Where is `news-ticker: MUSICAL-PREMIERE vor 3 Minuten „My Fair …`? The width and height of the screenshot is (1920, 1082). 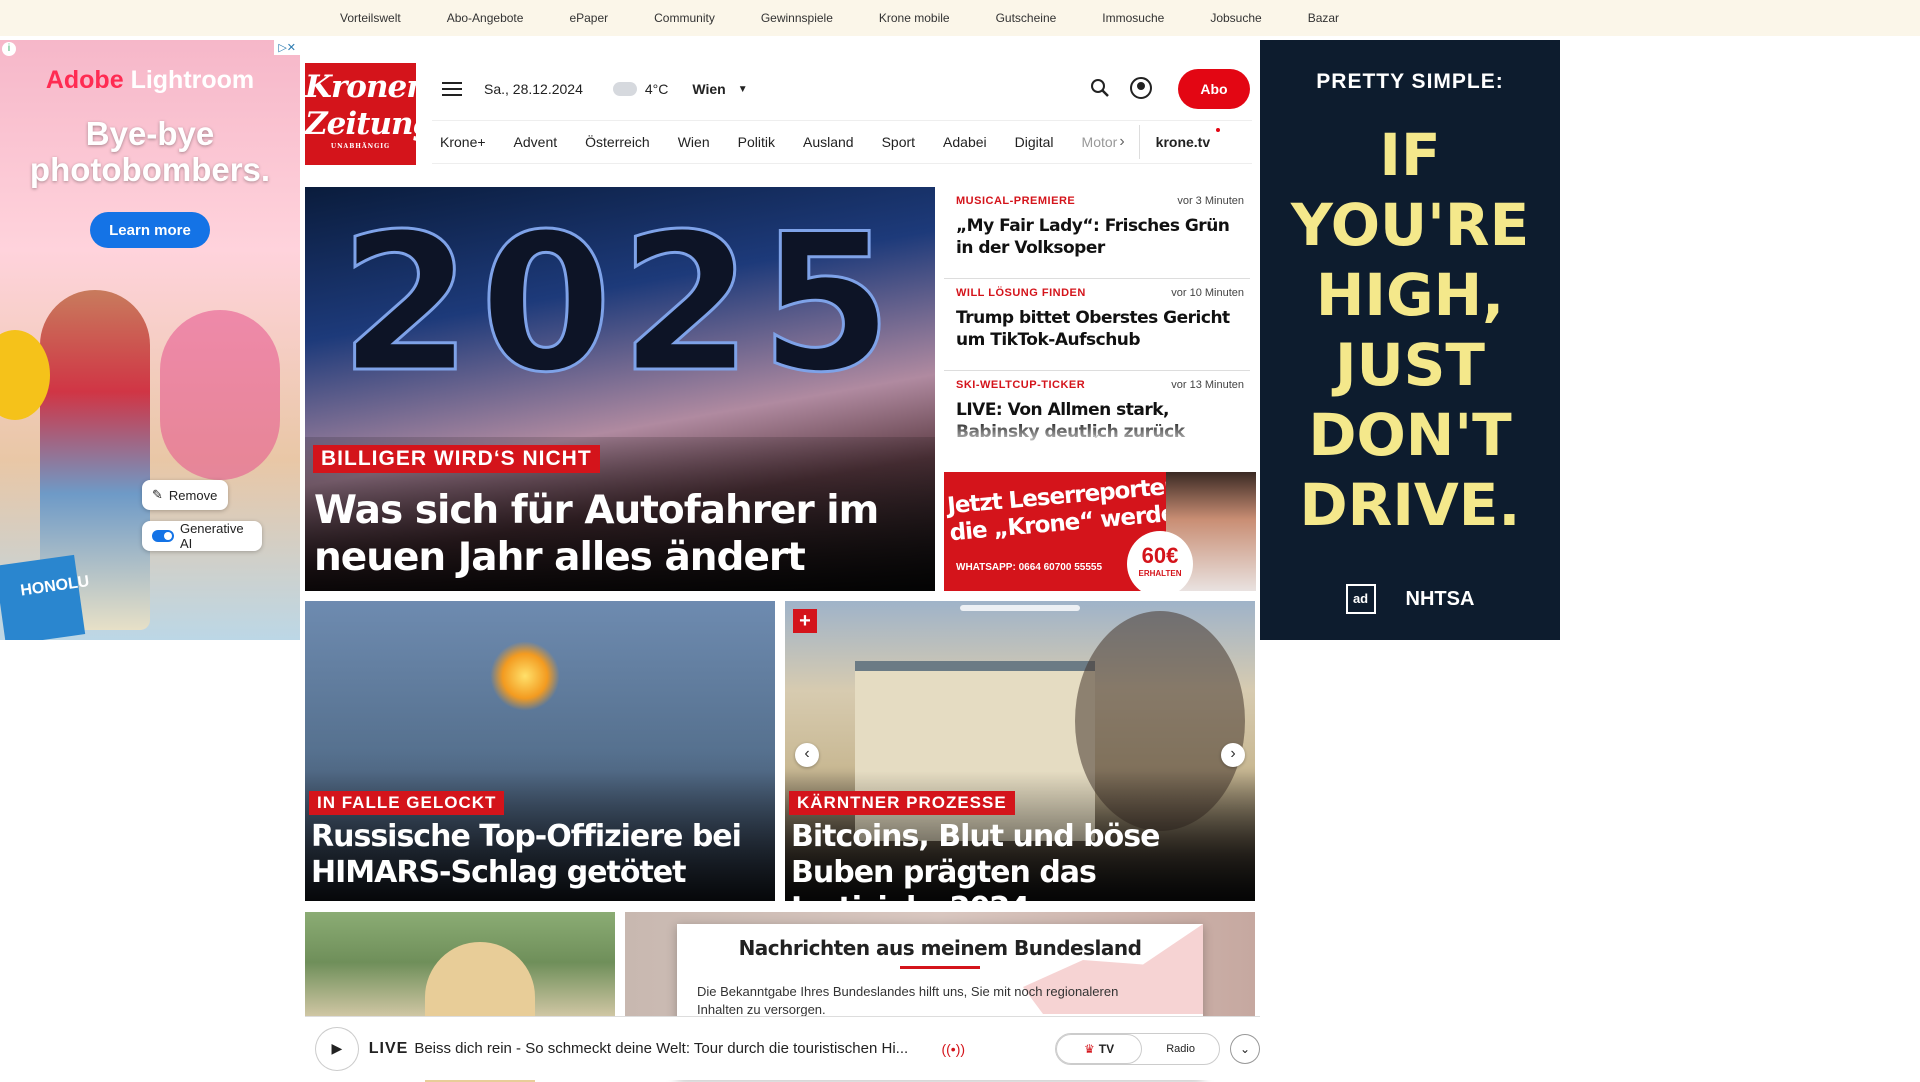 news-ticker: MUSICAL-PREMIERE vor 3 Minuten „My Fair … is located at coordinates (1097, 318).